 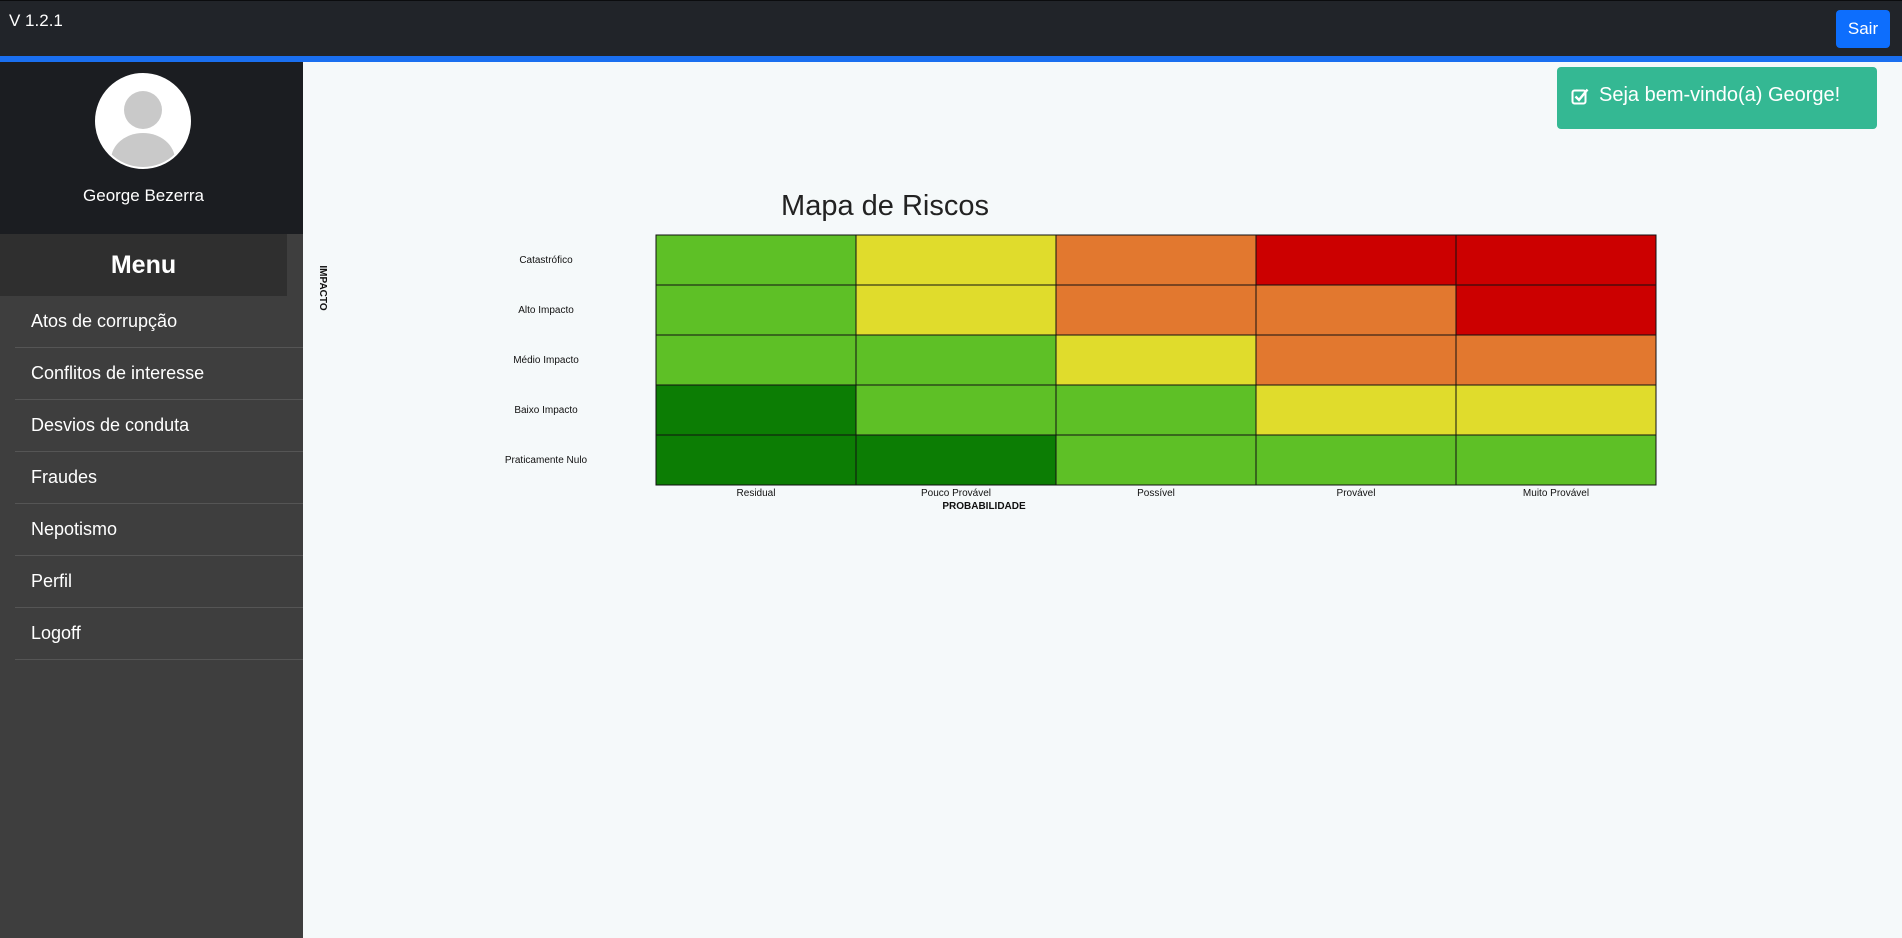 What do you see at coordinates (956, 360) in the screenshot?
I see `heatmap-cell-medio-impacto-pouco-provavel` at bounding box center [956, 360].